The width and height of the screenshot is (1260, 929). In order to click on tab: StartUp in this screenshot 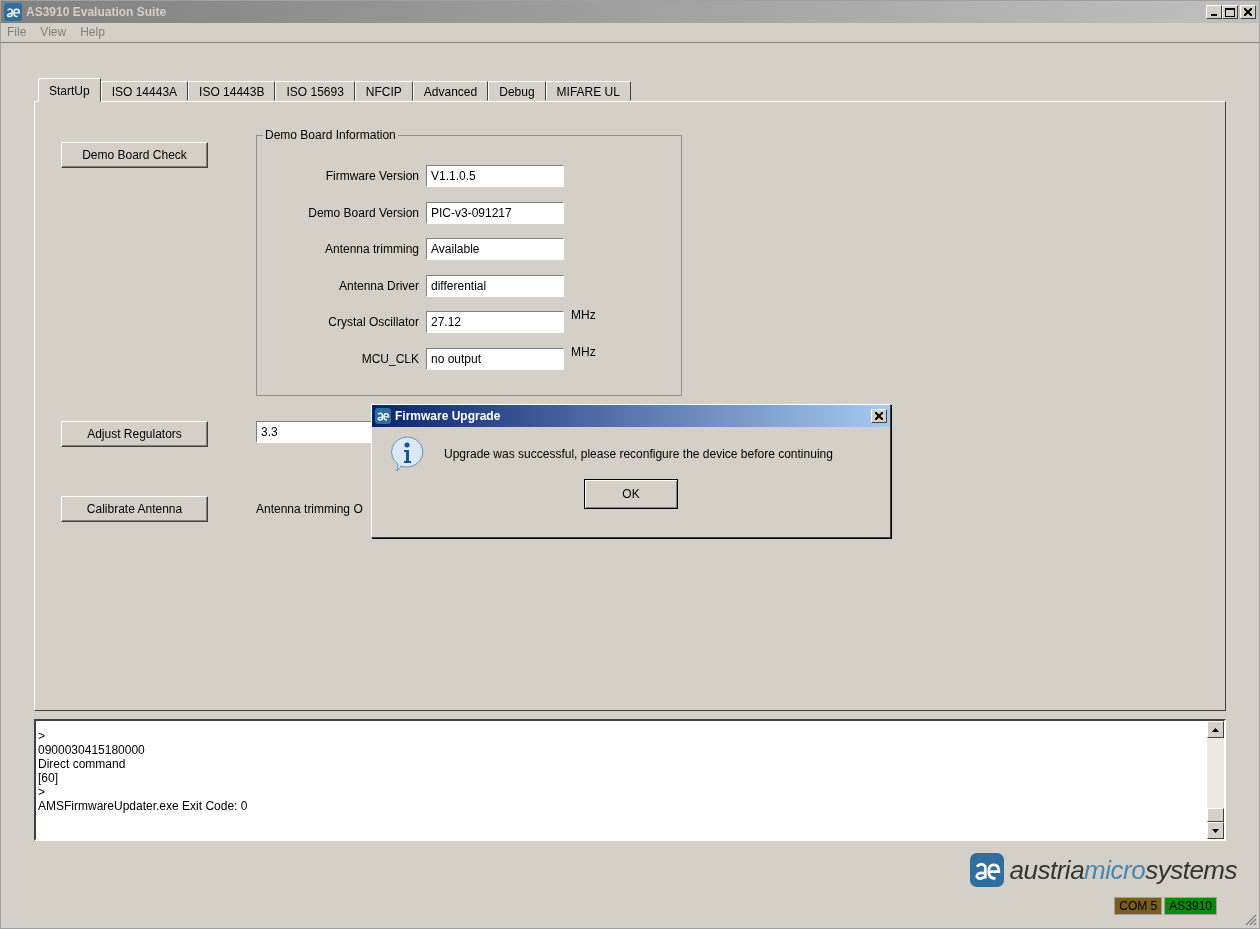, I will do `click(69, 90)`.